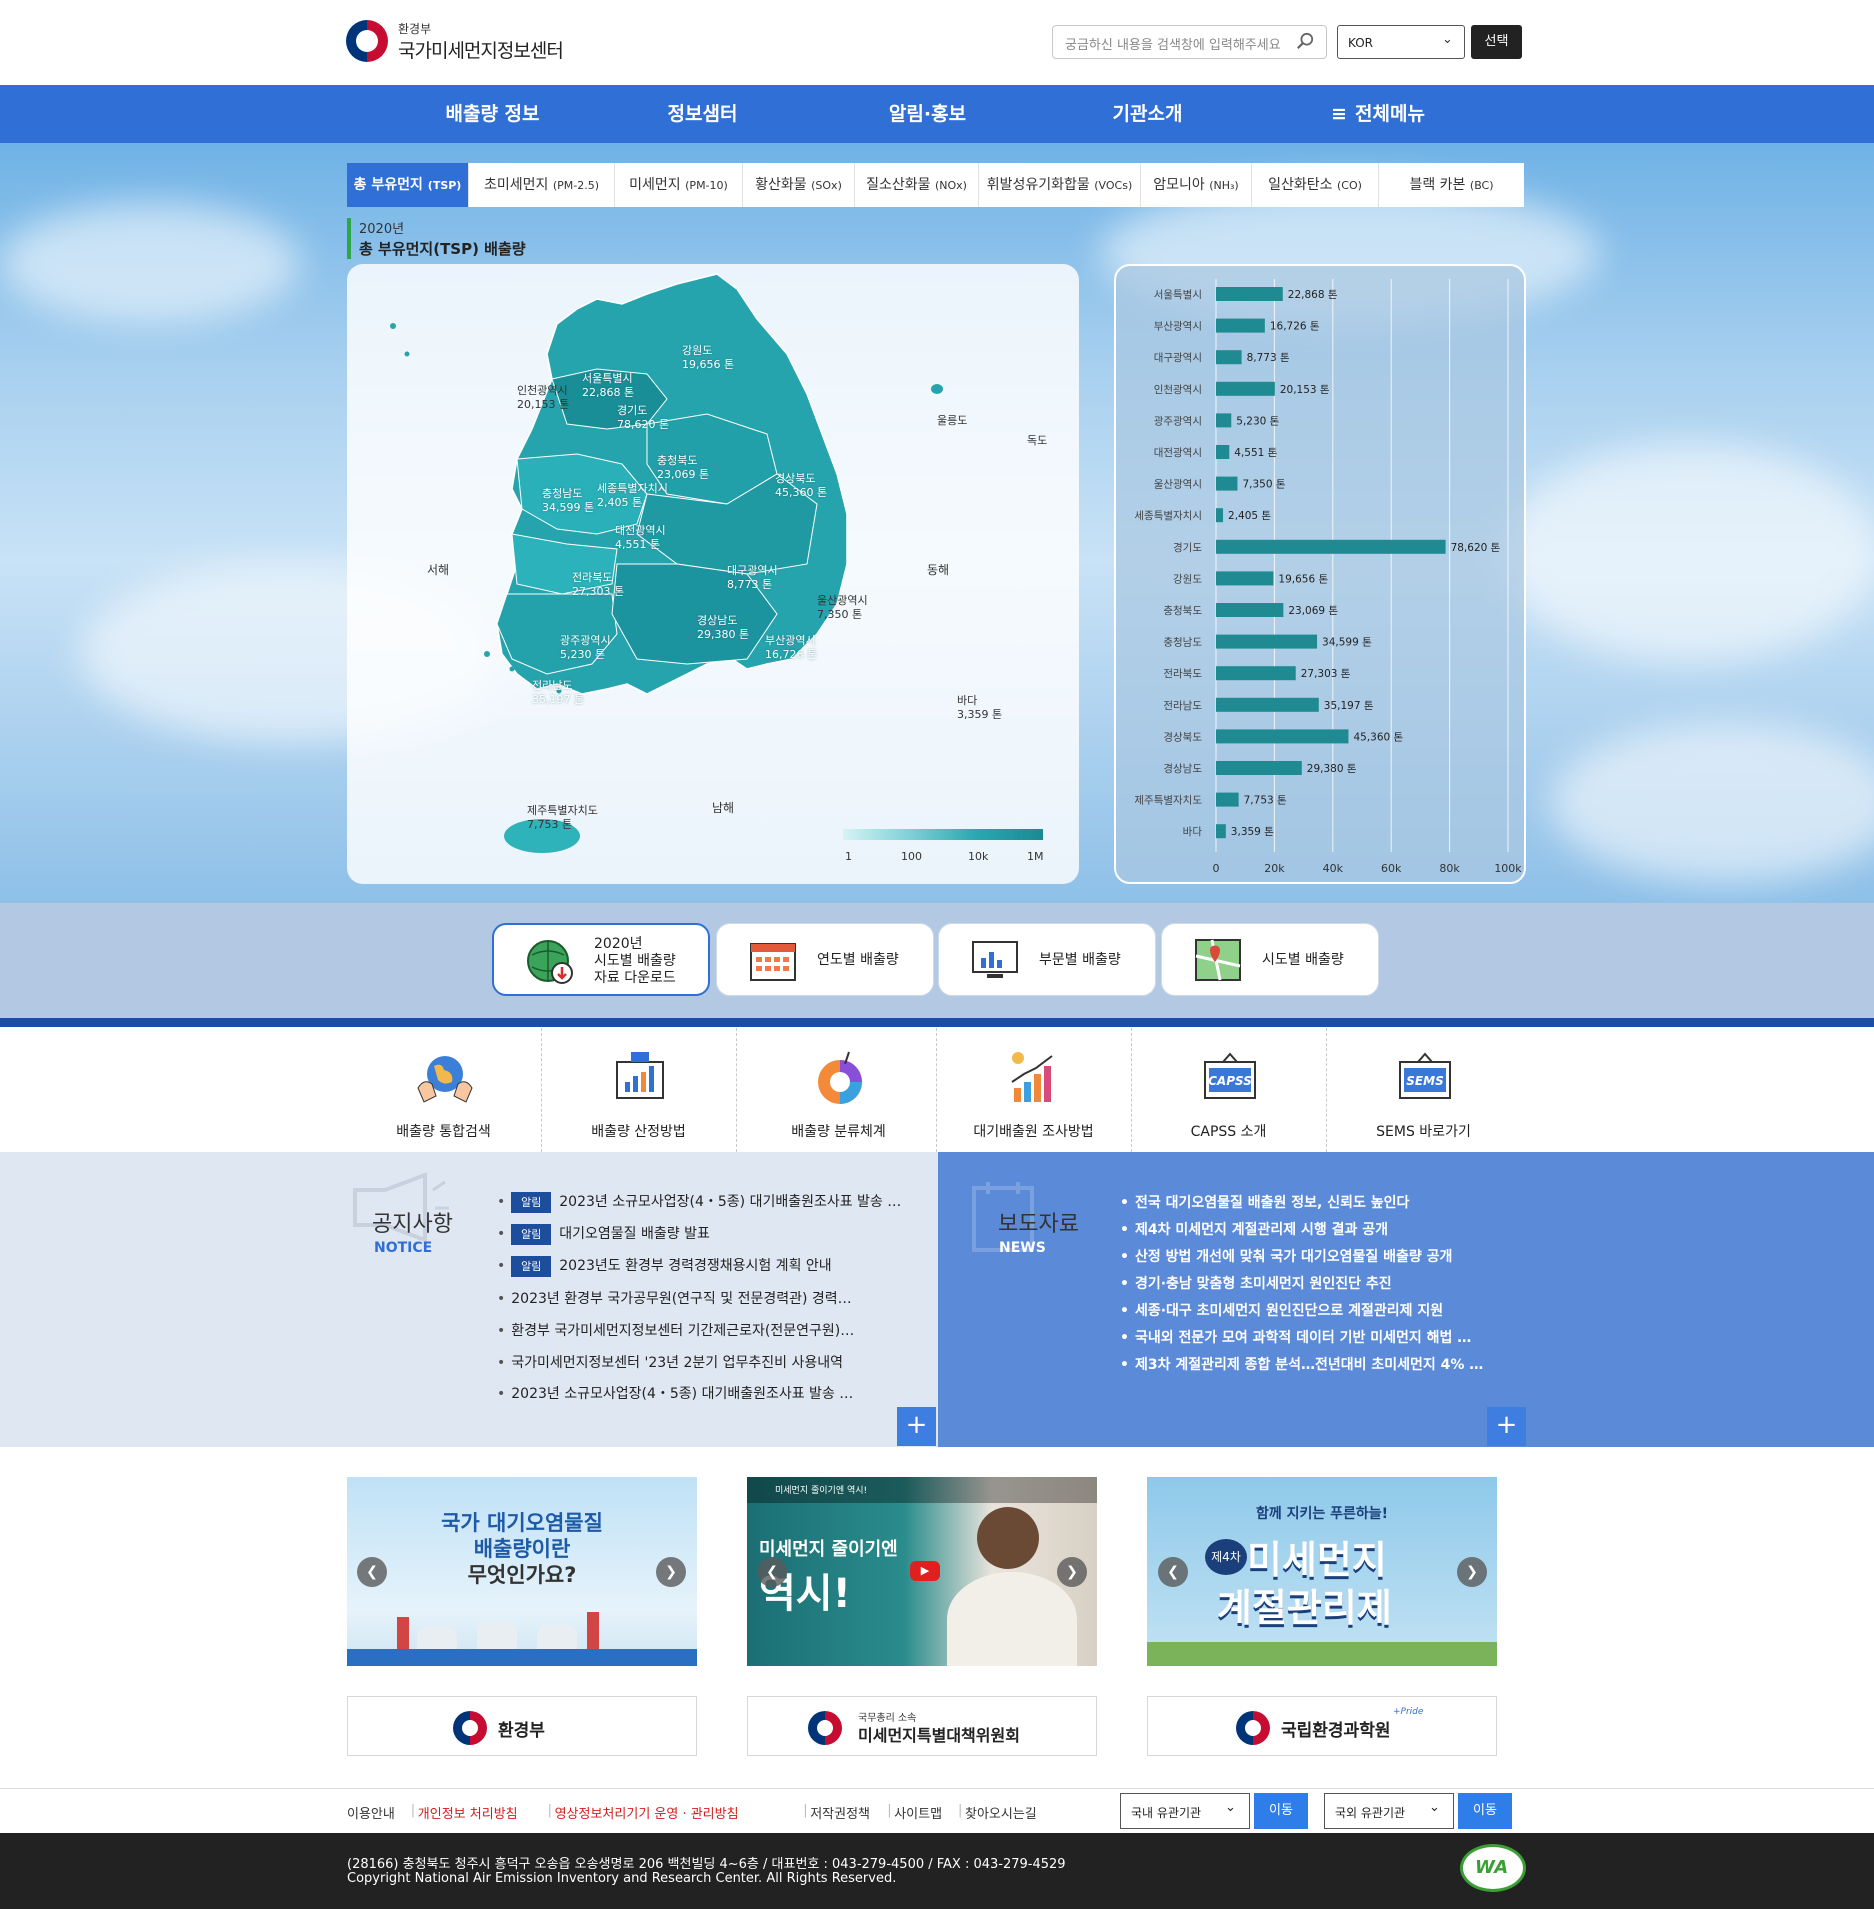 This screenshot has height=1909, width=1874. I want to click on bar-value-label: 2,405 톤, so click(1249, 516).